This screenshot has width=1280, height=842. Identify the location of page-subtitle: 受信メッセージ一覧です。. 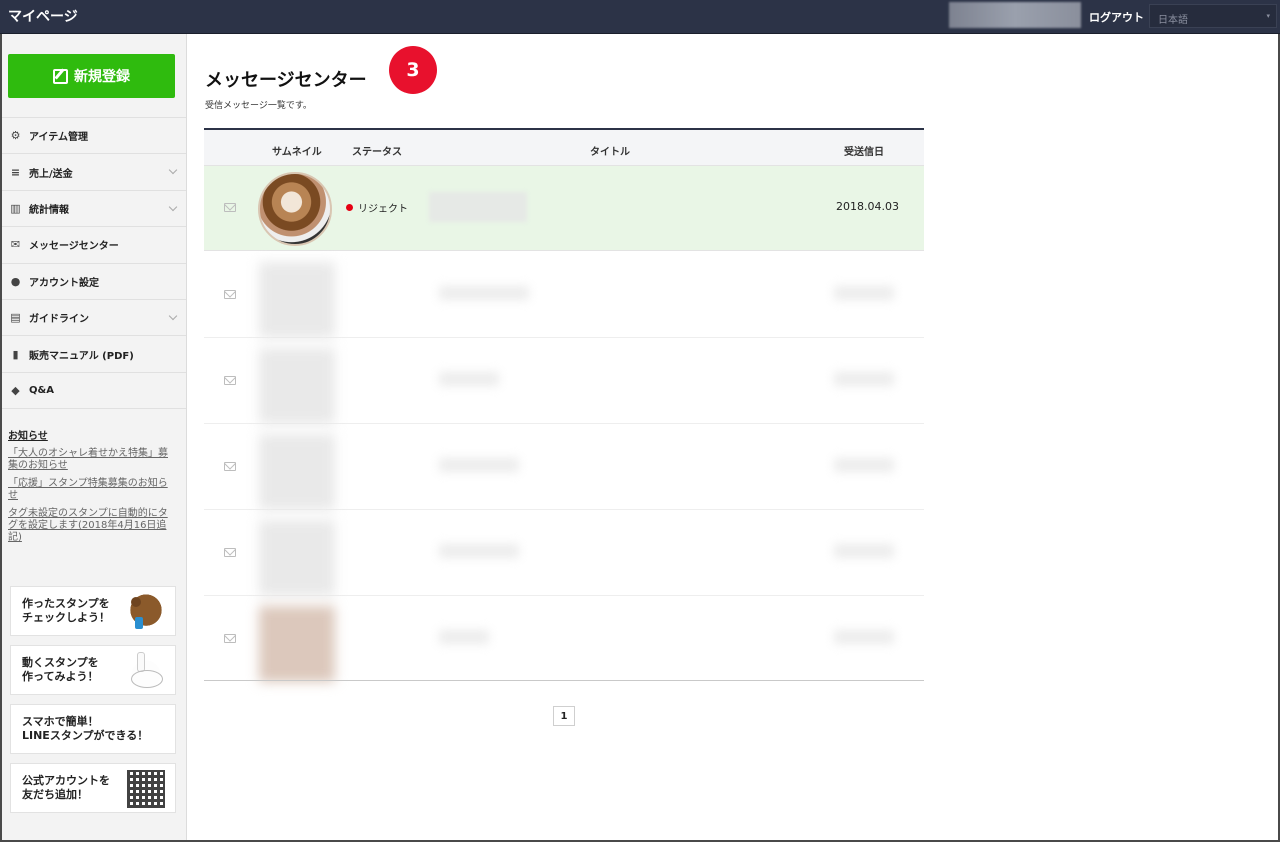
(258, 106).